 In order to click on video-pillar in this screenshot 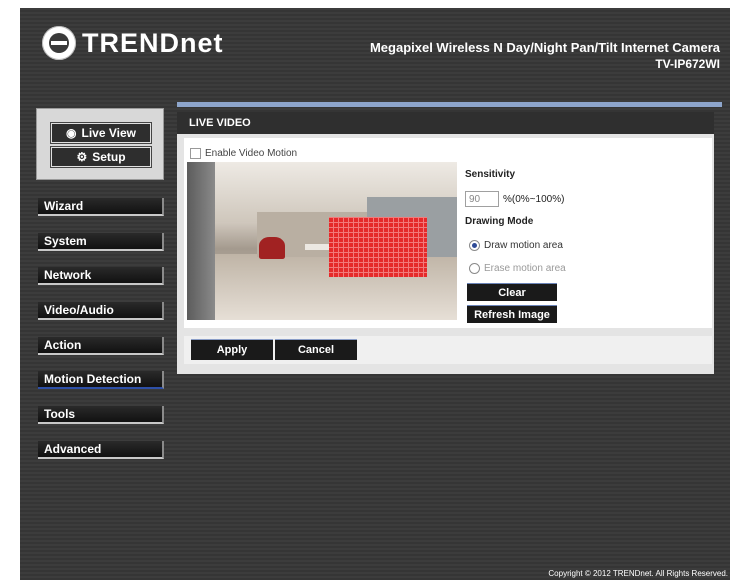, I will do `click(201, 241)`.